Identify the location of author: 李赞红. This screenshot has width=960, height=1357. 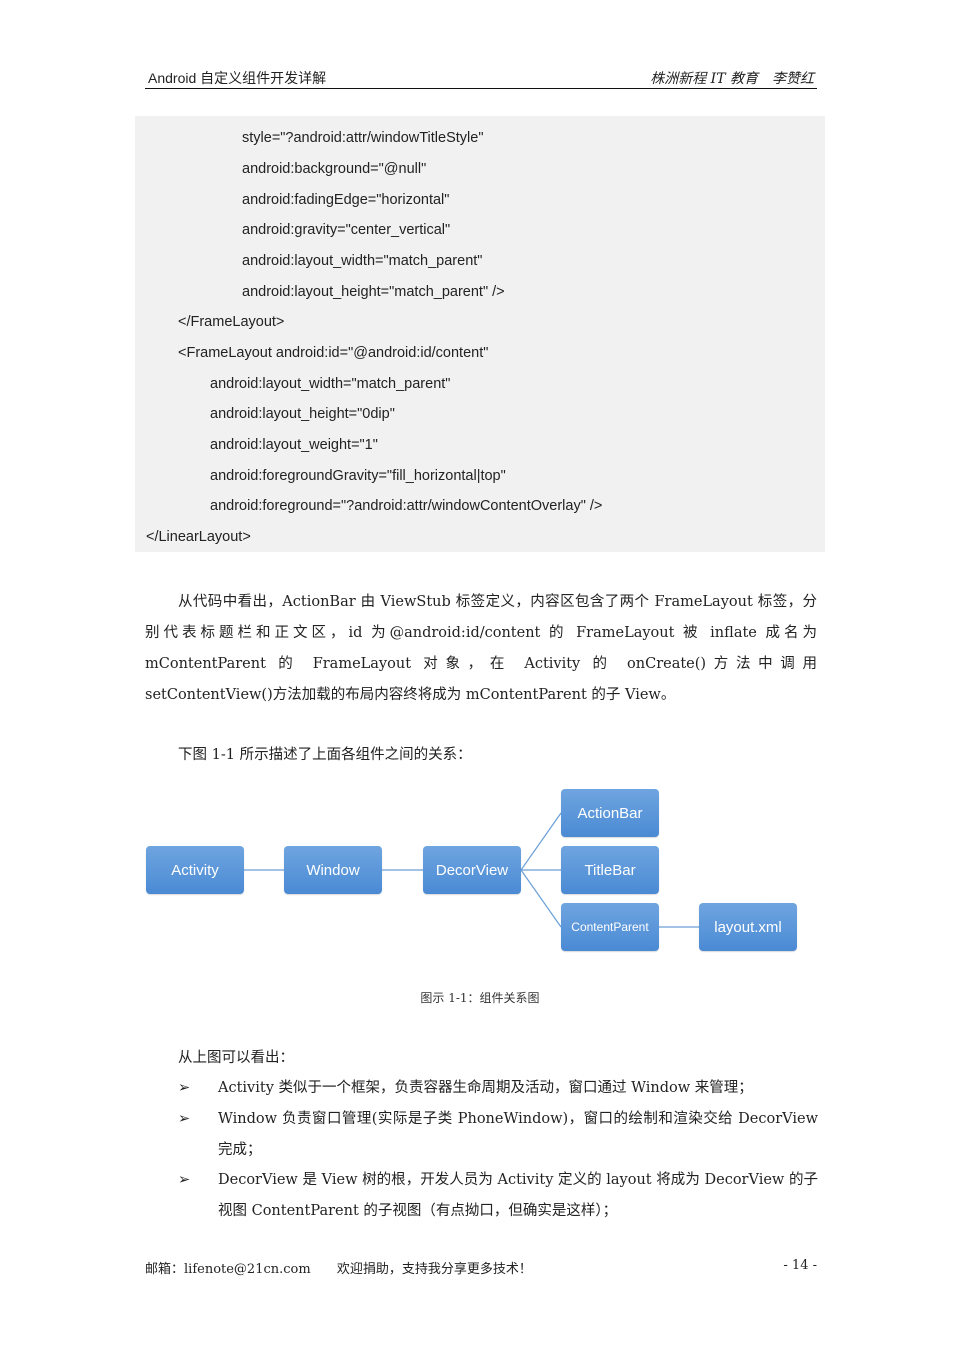
(793, 79).